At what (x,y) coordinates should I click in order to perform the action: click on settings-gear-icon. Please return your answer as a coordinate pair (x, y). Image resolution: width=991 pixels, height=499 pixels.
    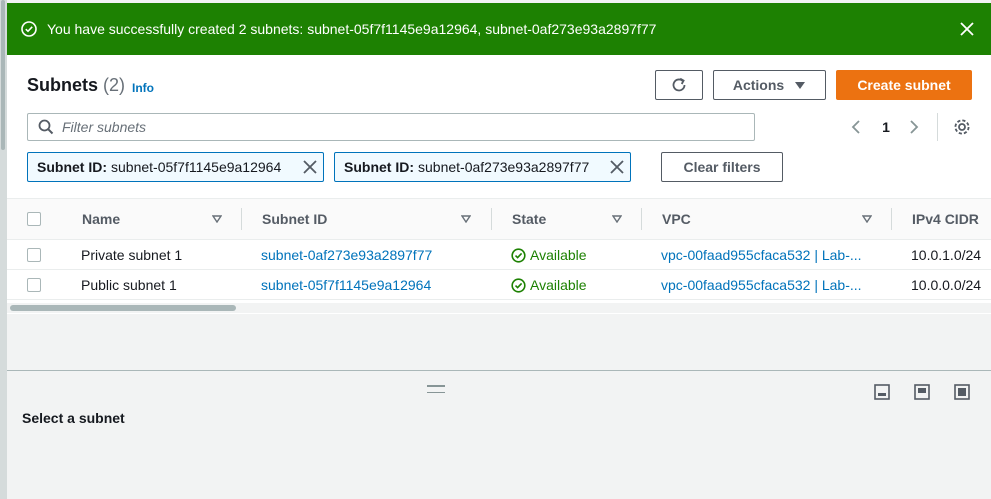
    Looking at the image, I should click on (962, 127).